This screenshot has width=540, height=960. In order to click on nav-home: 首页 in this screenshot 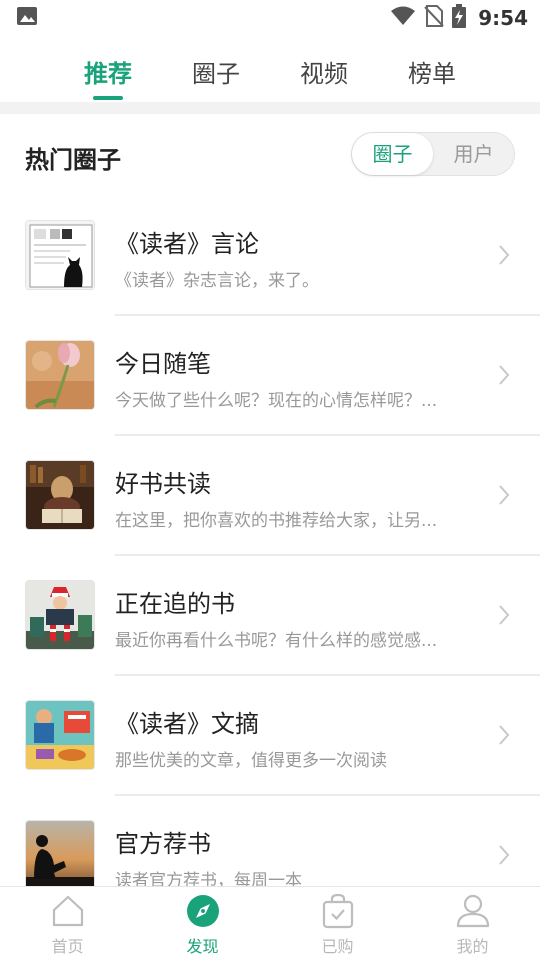, I will do `click(67, 923)`.